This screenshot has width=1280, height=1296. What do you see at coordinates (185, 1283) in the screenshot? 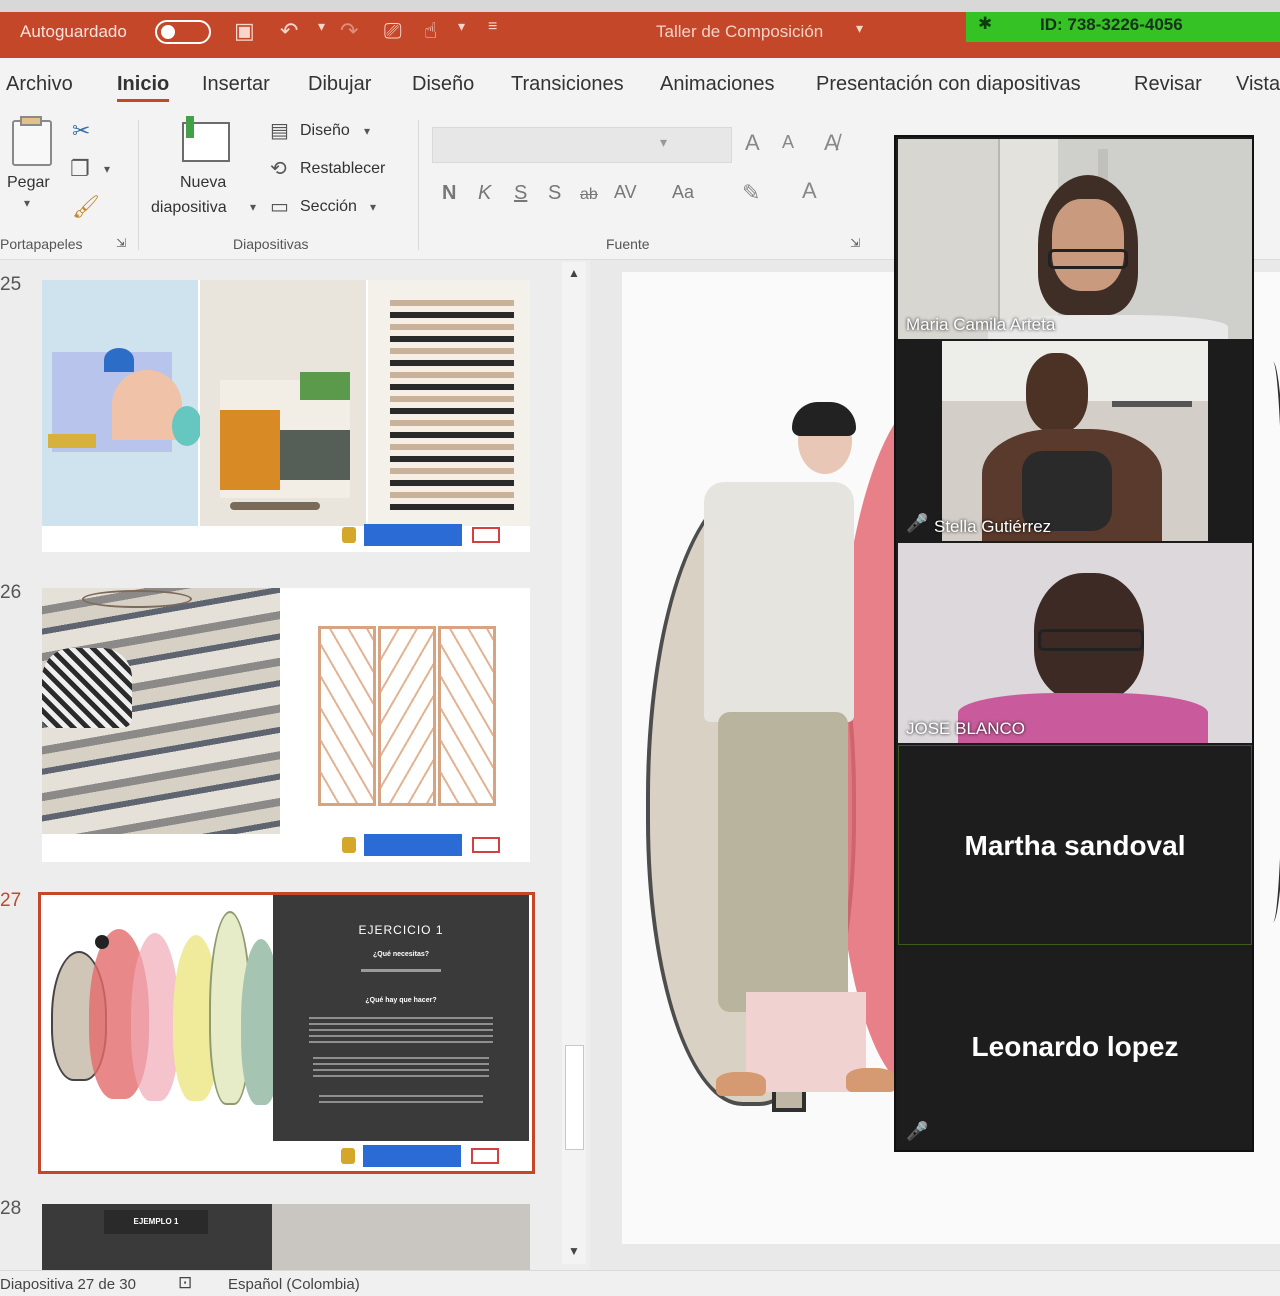
I see `notes-icon: ⊡` at bounding box center [185, 1283].